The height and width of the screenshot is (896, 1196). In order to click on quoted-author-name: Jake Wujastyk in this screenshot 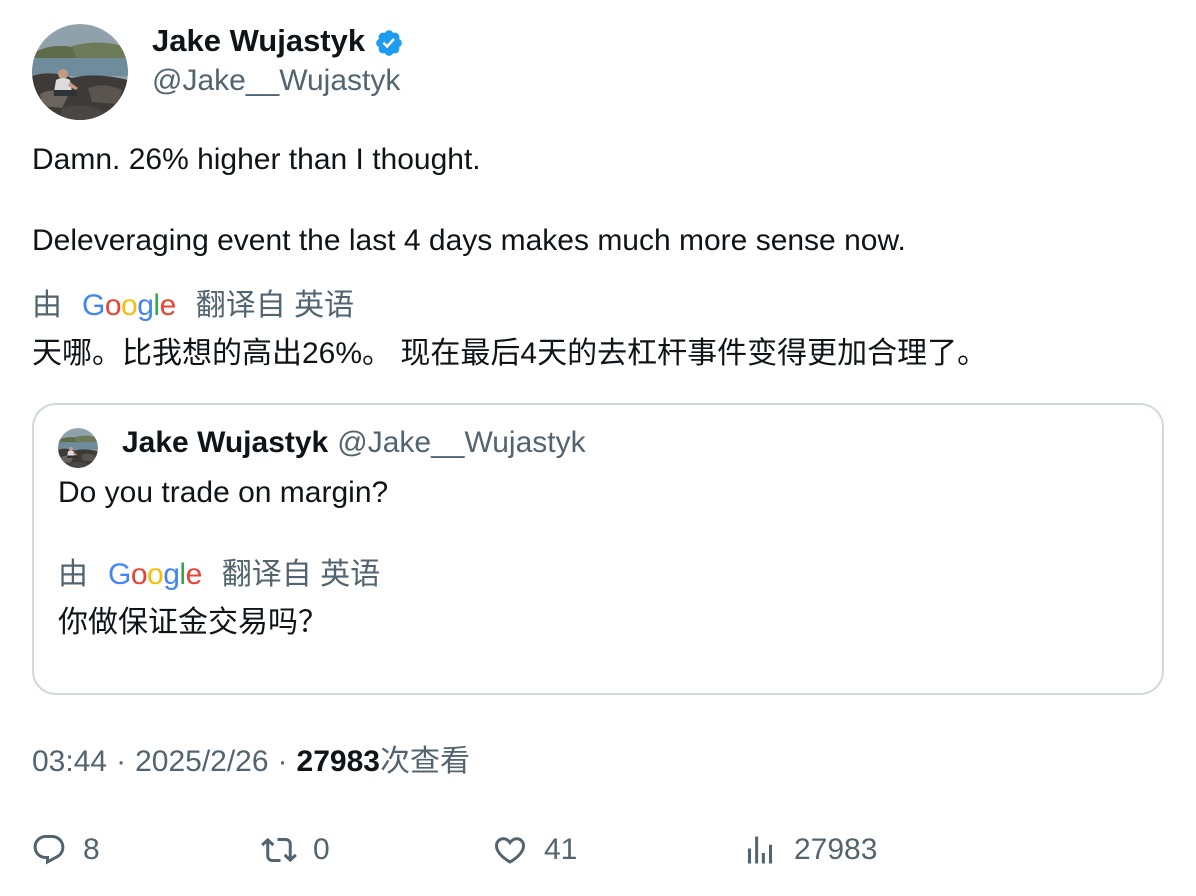, I will do `click(225, 442)`.